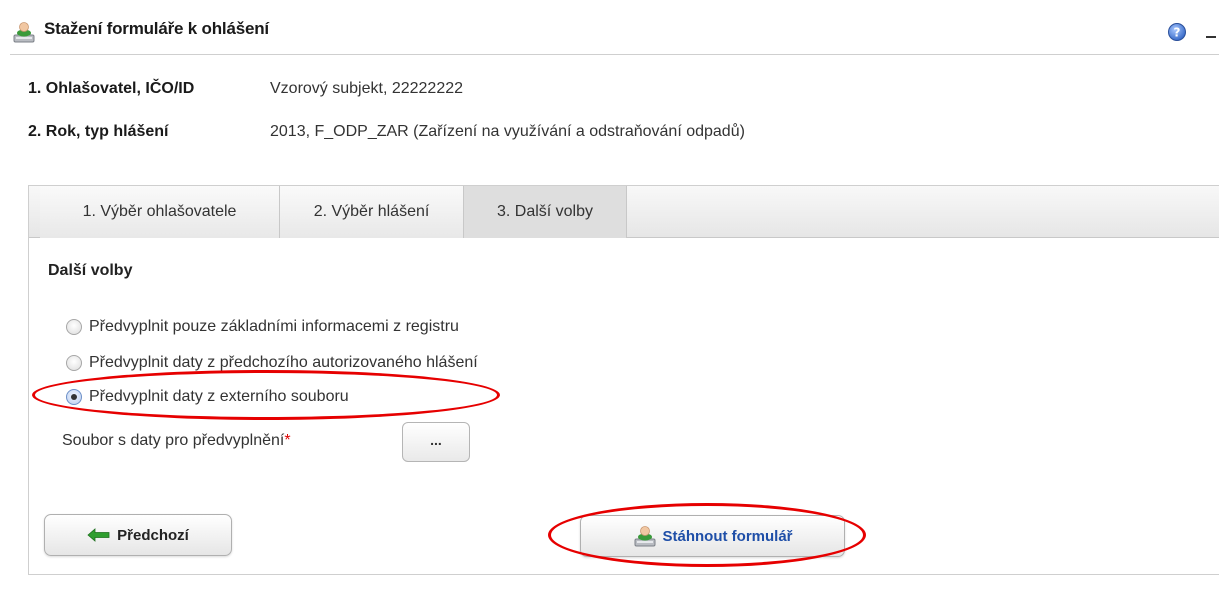 The width and height of the screenshot is (1219, 589). Describe the element at coordinates (153, 535) in the screenshot. I see `previous-button-label: Předchozí` at that location.